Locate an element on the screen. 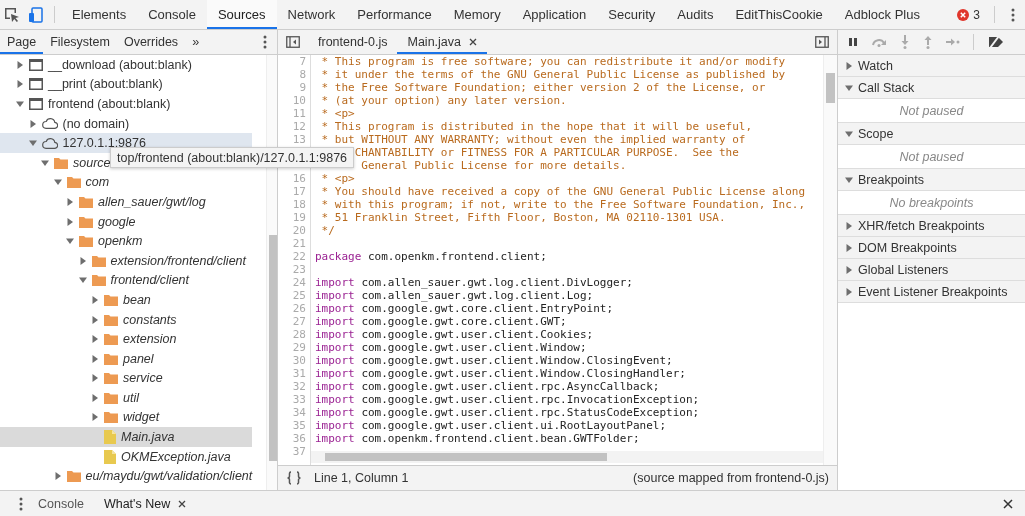 Image resolution: width=1025 pixels, height=516 pixels. code-comment: * it under the terms of the GNU General Public License as published by is located at coordinates (553, 74).